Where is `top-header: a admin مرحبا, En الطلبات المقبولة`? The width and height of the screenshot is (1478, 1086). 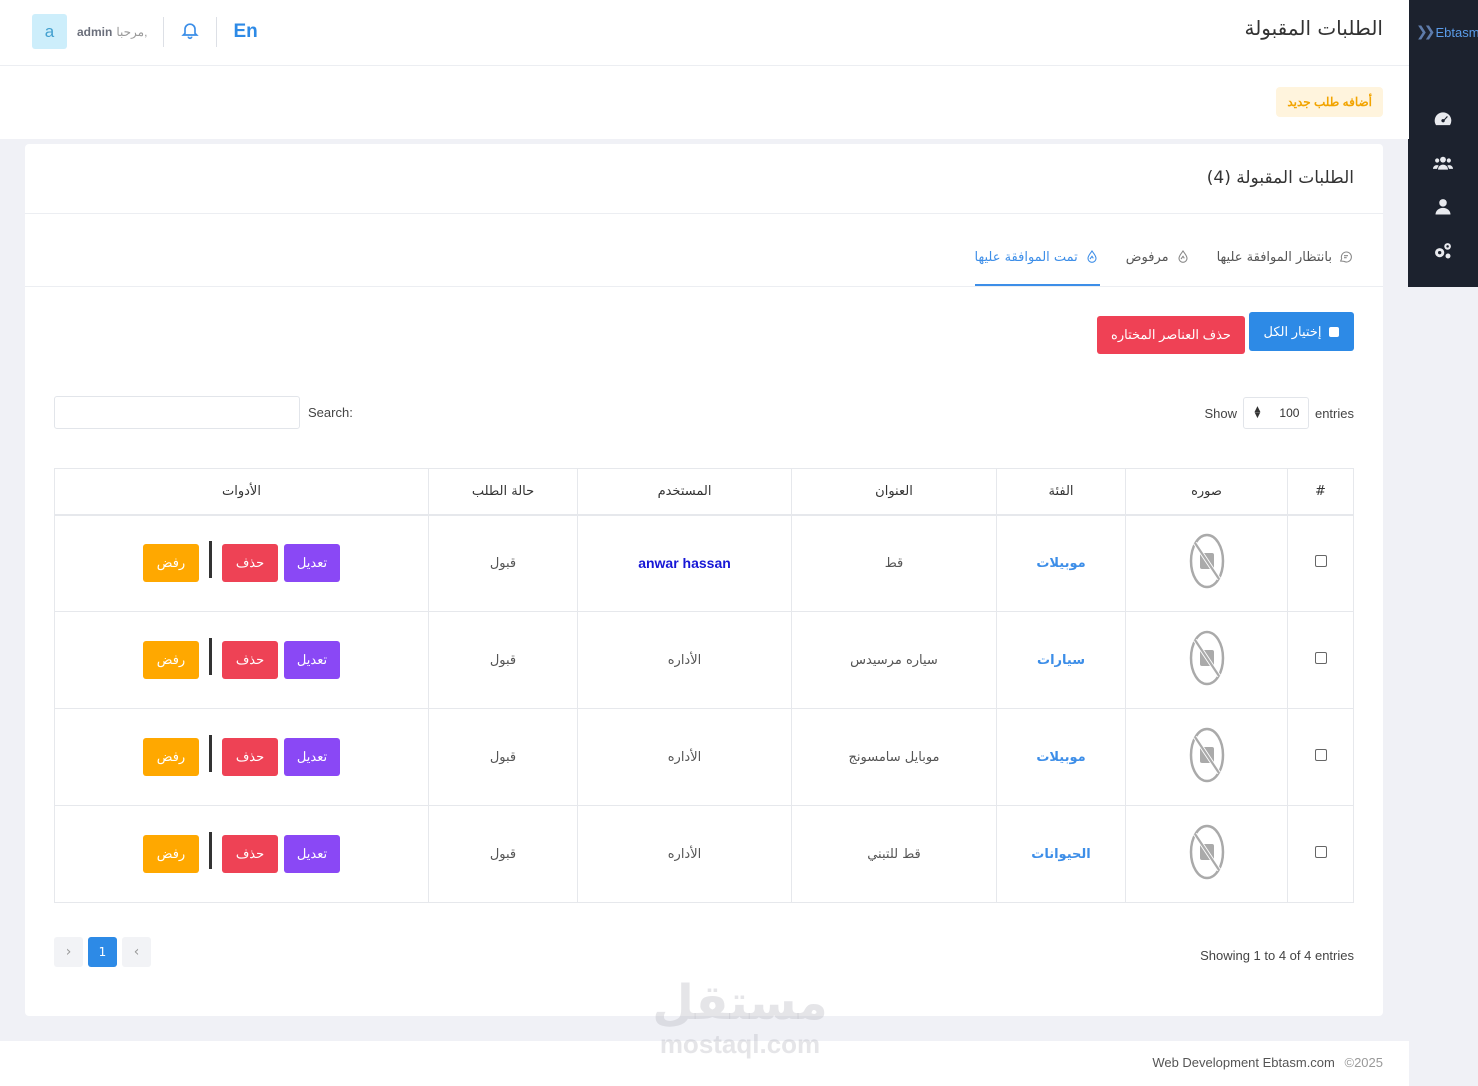
top-header: a admin مرحبا, En الطلبات المقبولة is located at coordinates (704, 33).